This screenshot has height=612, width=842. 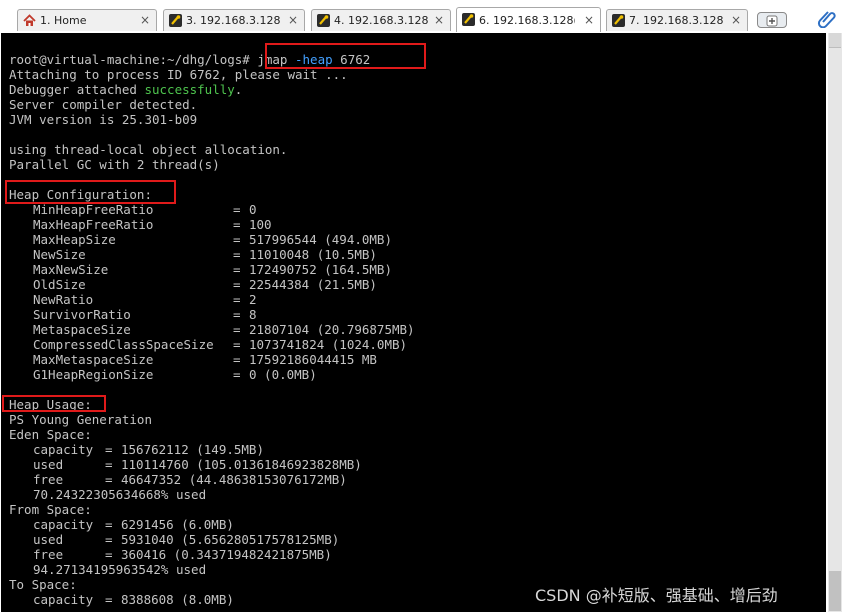 I want to click on tab-session-6: 6. 192.168.3.128( ×, so click(x=528, y=19).